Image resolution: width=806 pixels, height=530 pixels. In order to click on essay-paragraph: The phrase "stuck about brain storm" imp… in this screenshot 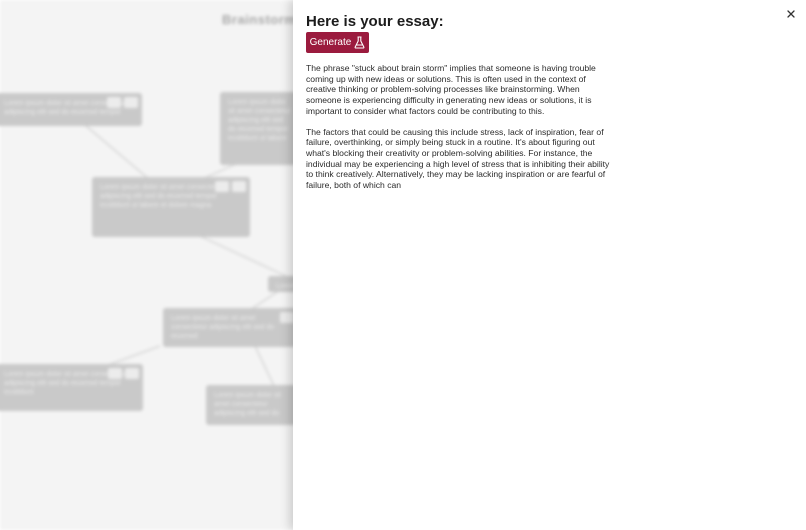, I will do `click(451, 89)`.